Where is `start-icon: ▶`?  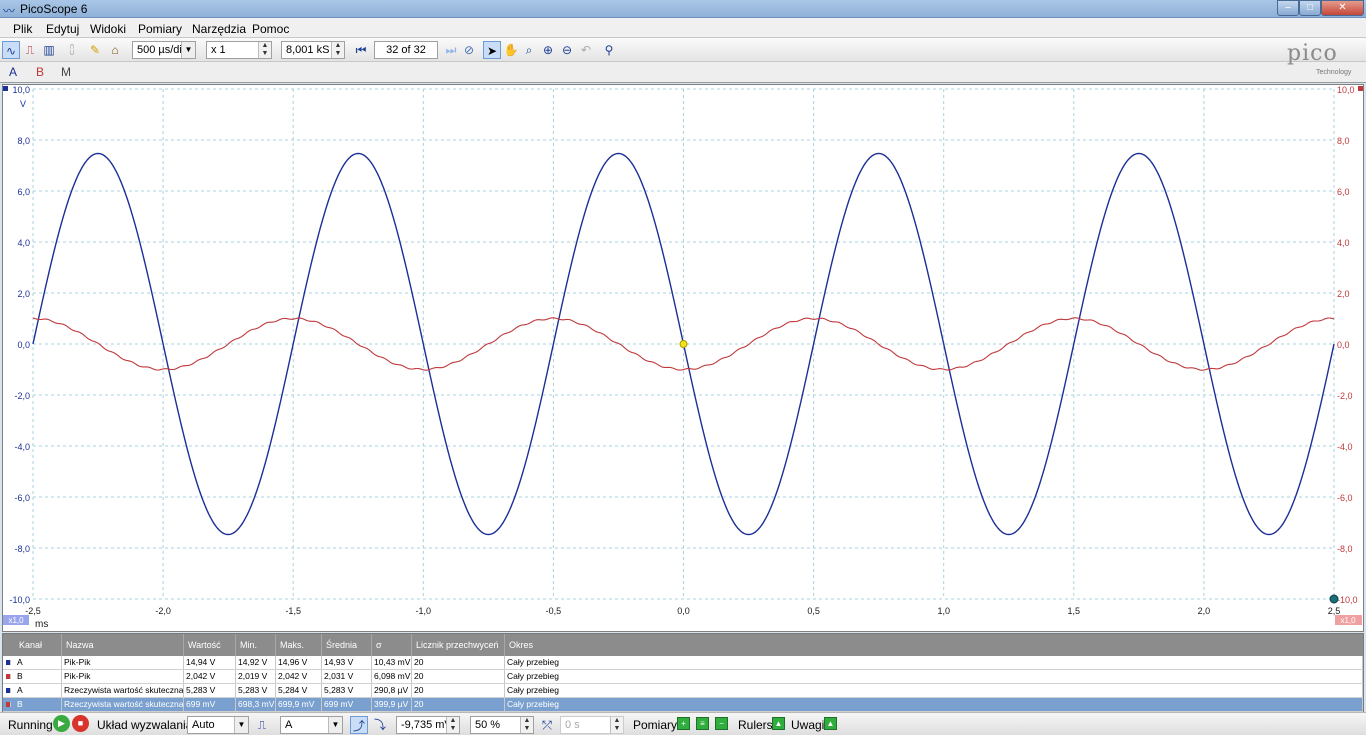
start-icon: ▶ is located at coordinates (61, 723).